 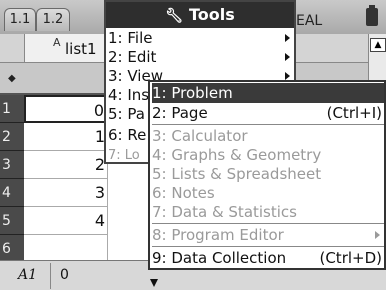 I want to click on menu-item-label: 5: Pa, so click(x=126, y=114).